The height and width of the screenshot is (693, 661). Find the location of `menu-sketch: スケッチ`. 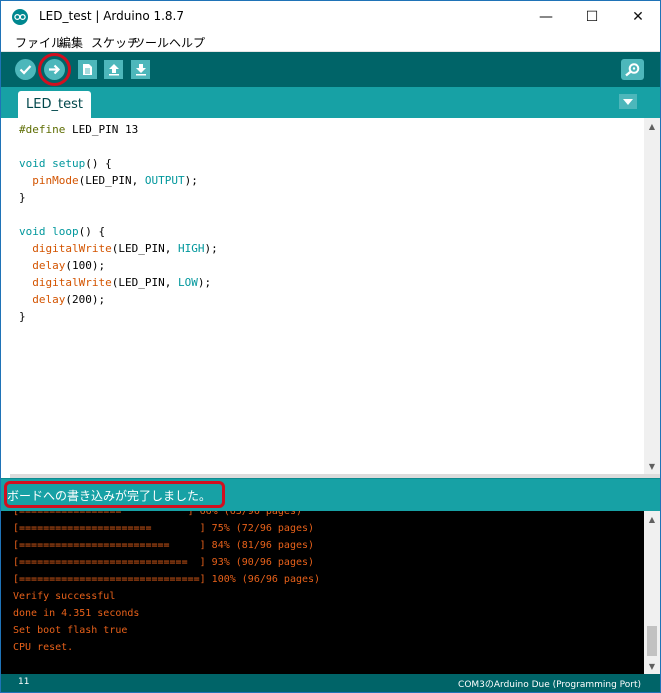

menu-sketch: スケッチ is located at coordinates (115, 42).